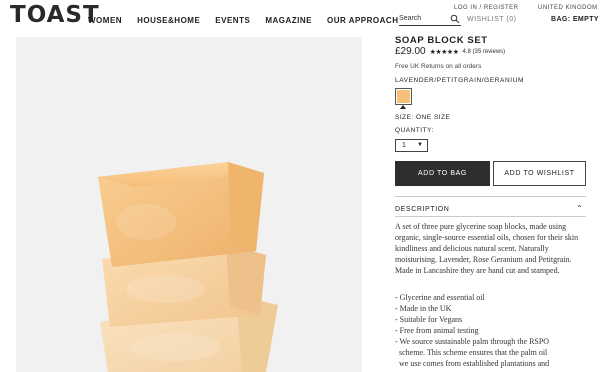 This screenshot has height=372, width=600. Describe the element at coordinates (575, 19) in the screenshot. I see `bag-link: BAG: EMPTY` at that location.